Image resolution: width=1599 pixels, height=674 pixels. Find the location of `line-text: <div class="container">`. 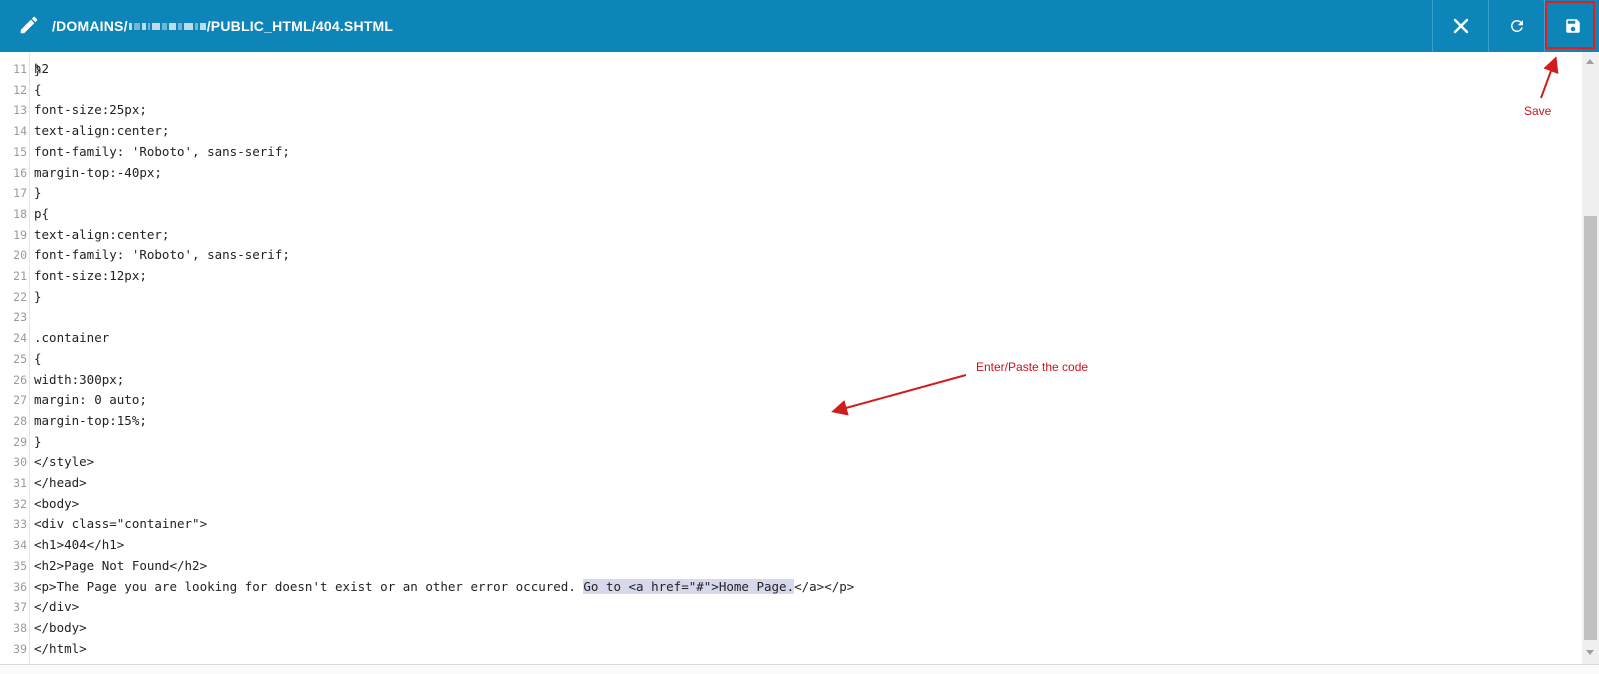

line-text: <div class="container"> is located at coordinates (121, 524).